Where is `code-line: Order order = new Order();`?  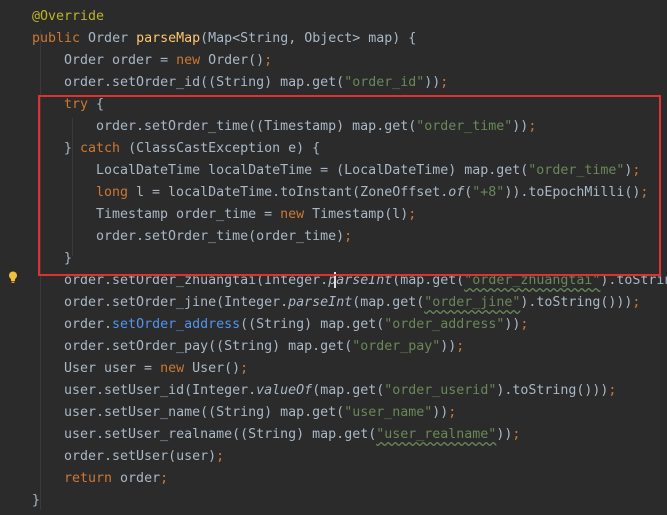
code-line: Order order = new Order(); is located at coordinates (333, 61).